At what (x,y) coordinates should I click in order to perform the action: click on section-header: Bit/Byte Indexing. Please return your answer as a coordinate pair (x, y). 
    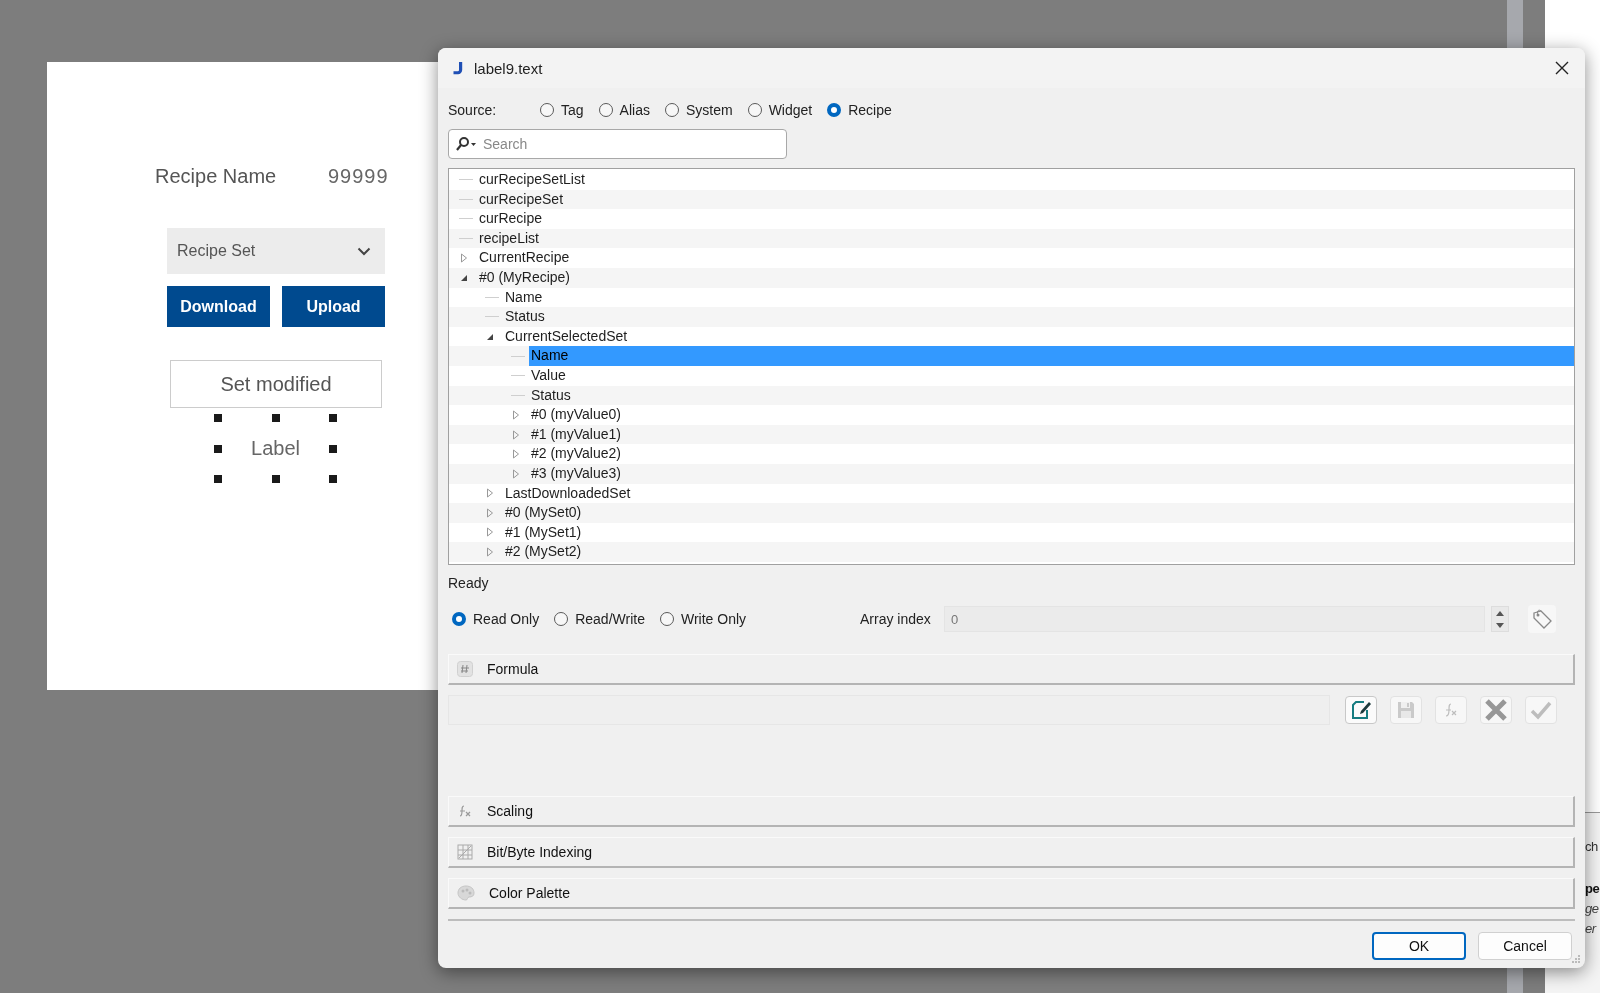
    Looking at the image, I should click on (1011, 852).